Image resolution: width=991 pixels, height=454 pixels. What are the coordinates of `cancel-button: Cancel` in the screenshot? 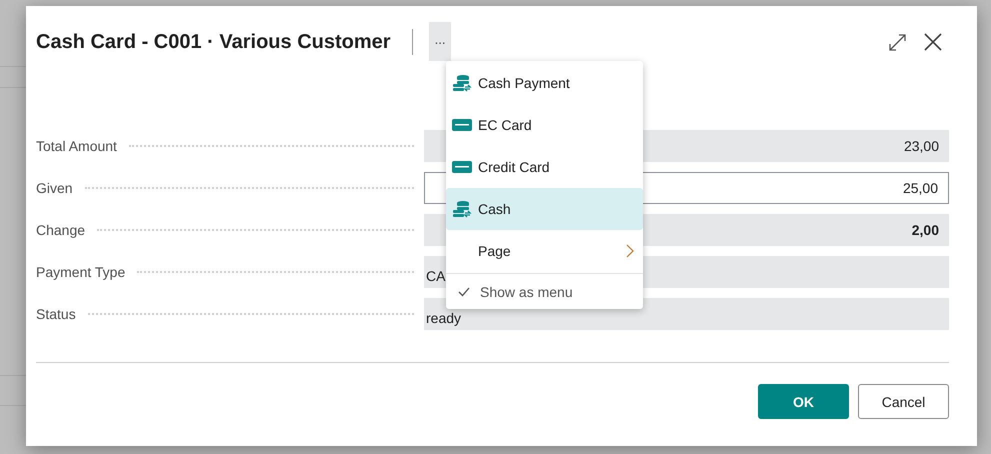 It's located at (903, 401).